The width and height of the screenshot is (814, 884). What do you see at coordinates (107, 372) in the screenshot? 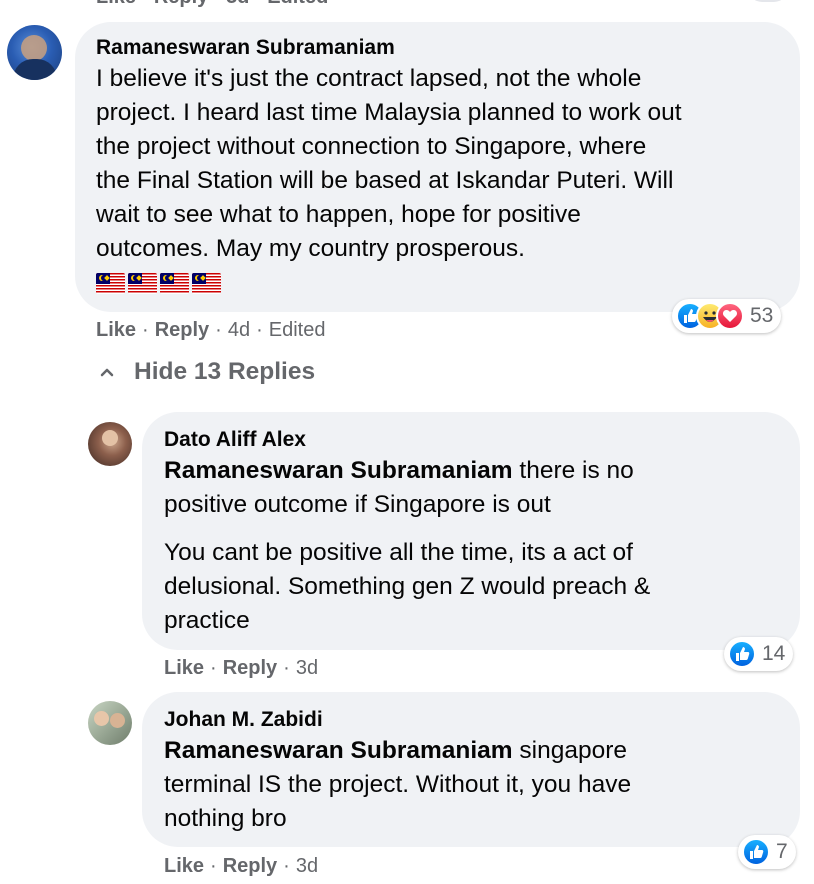
I see `chevron-up-icon` at bounding box center [107, 372].